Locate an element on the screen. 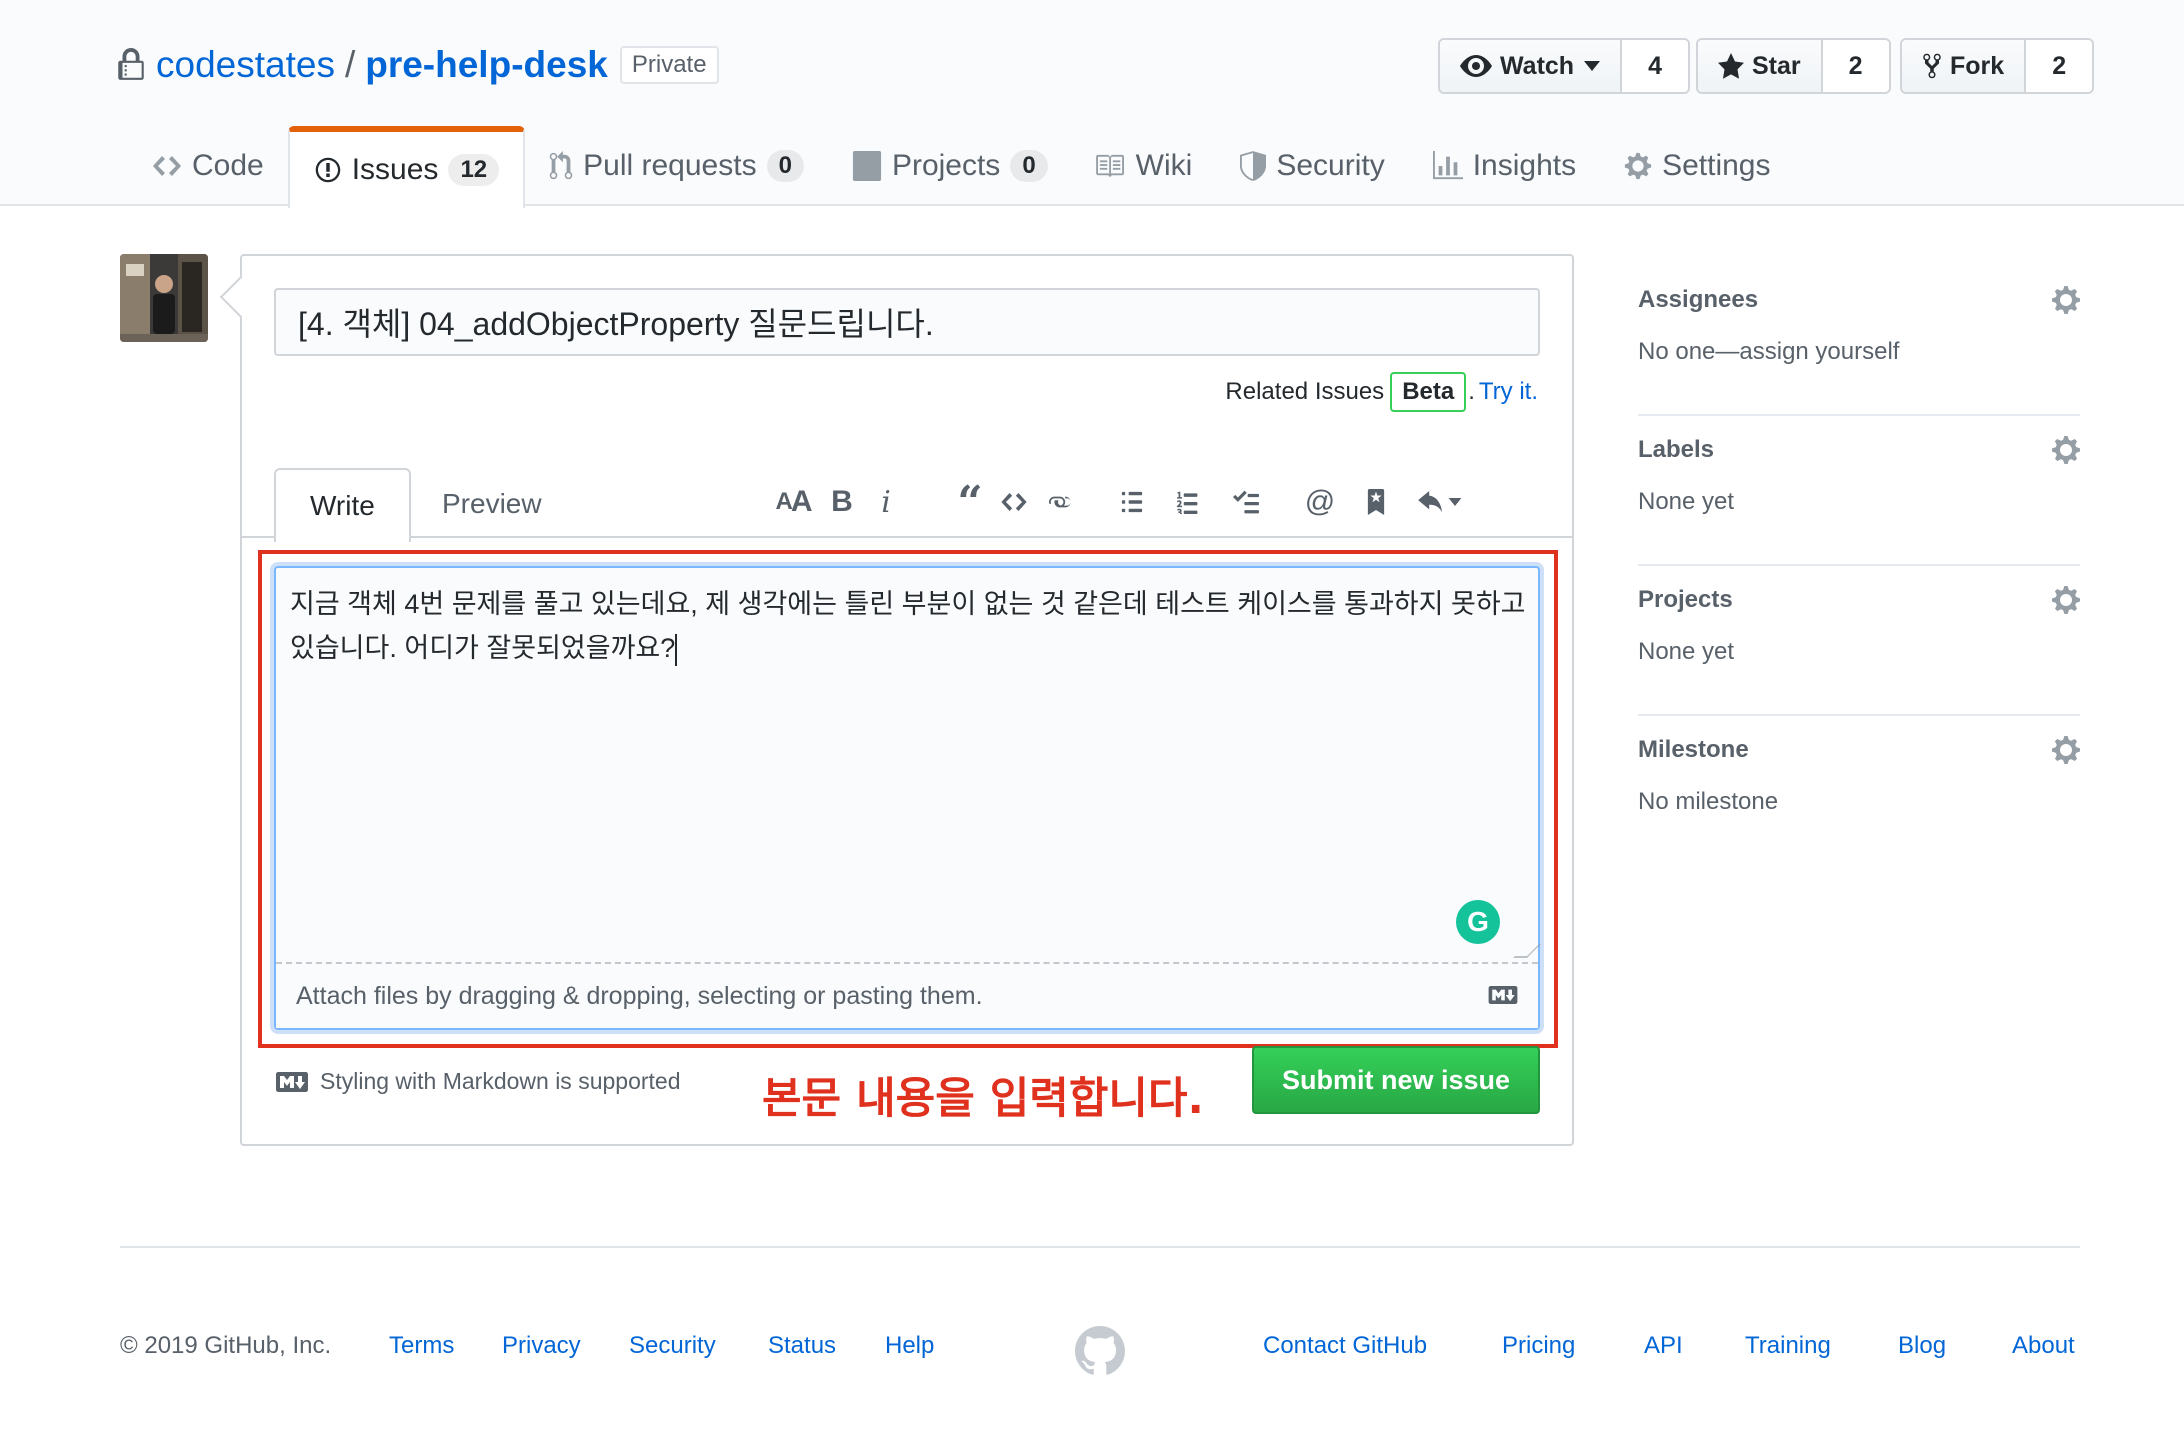 The image size is (2184, 1434). labels-value: None yet is located at coordinates (1686, 501).